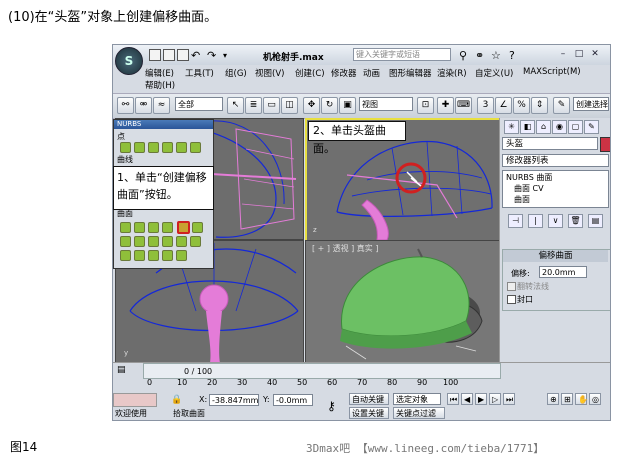  I want to click on create-offset-surface-button, so click(183, 227).